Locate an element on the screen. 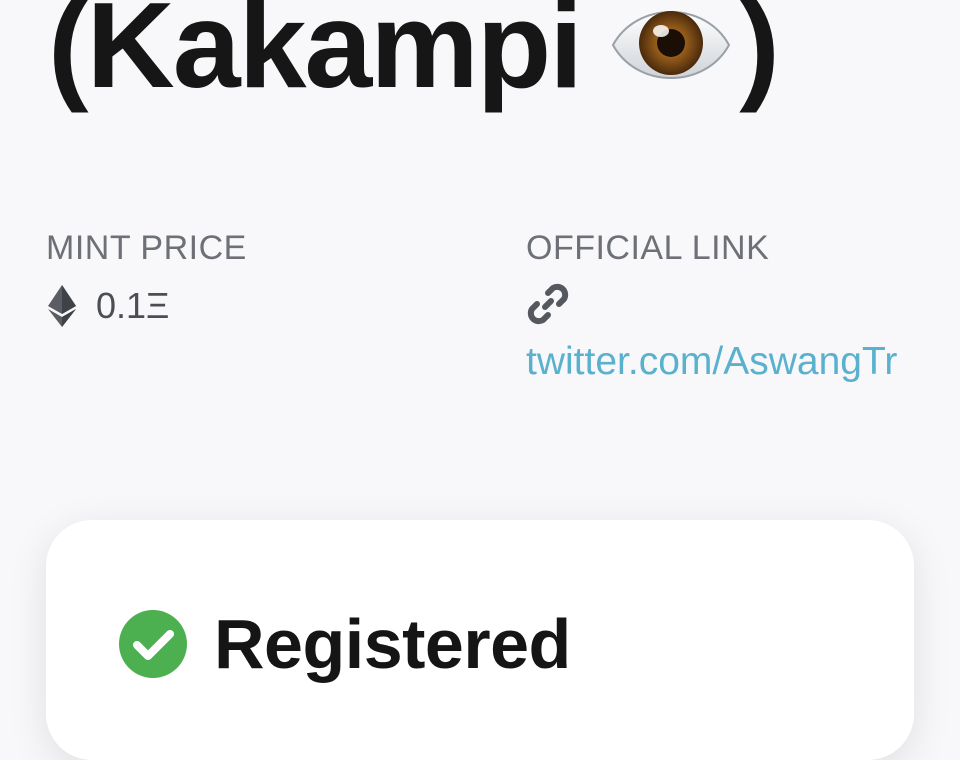 The height and width of the screenshot is (760, 960). mint-price-row: 0.1Ξ is located at coordinates (146, 306).